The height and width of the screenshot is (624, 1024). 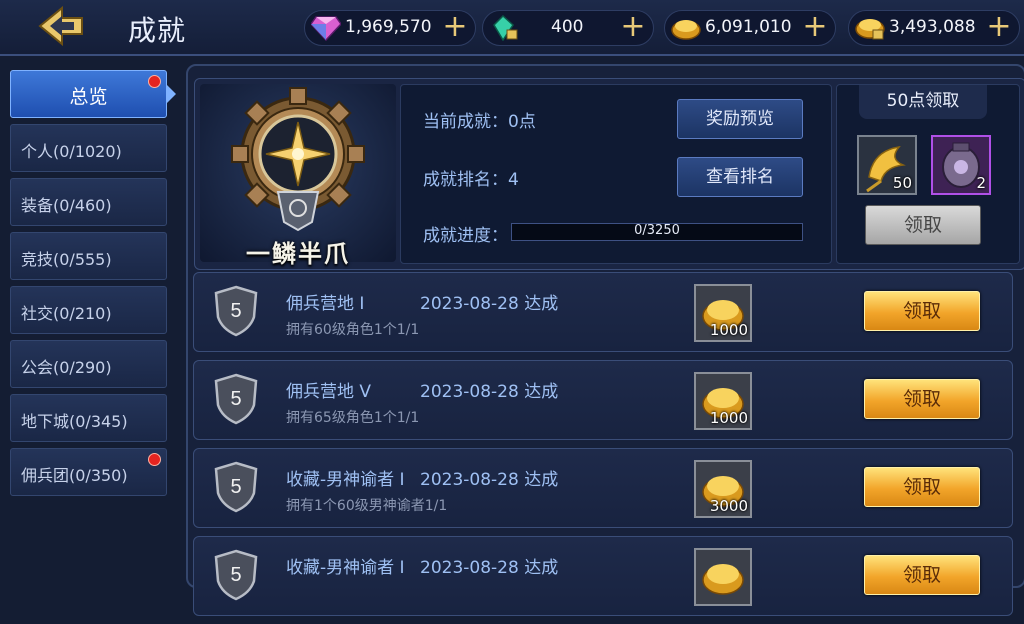 What do you see at coordinates (66, 259) in the screenshot?
I see `tab-label: 竞技(0/555)` at bounding box center [66, 259].